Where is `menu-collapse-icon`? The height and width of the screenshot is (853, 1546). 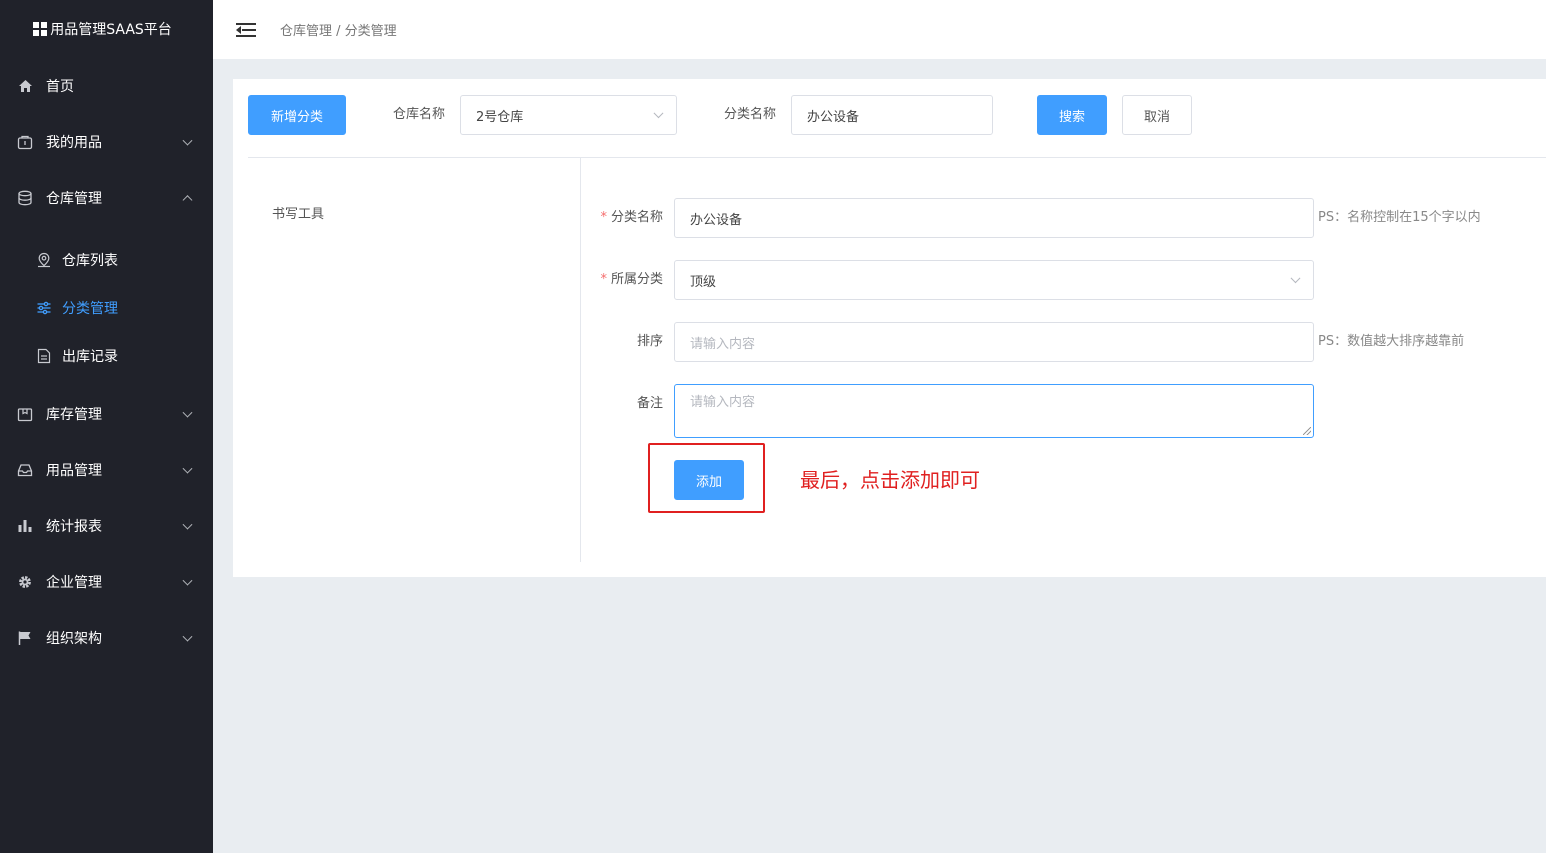 menu-collapse-icon is located at coordinates (246, 30).